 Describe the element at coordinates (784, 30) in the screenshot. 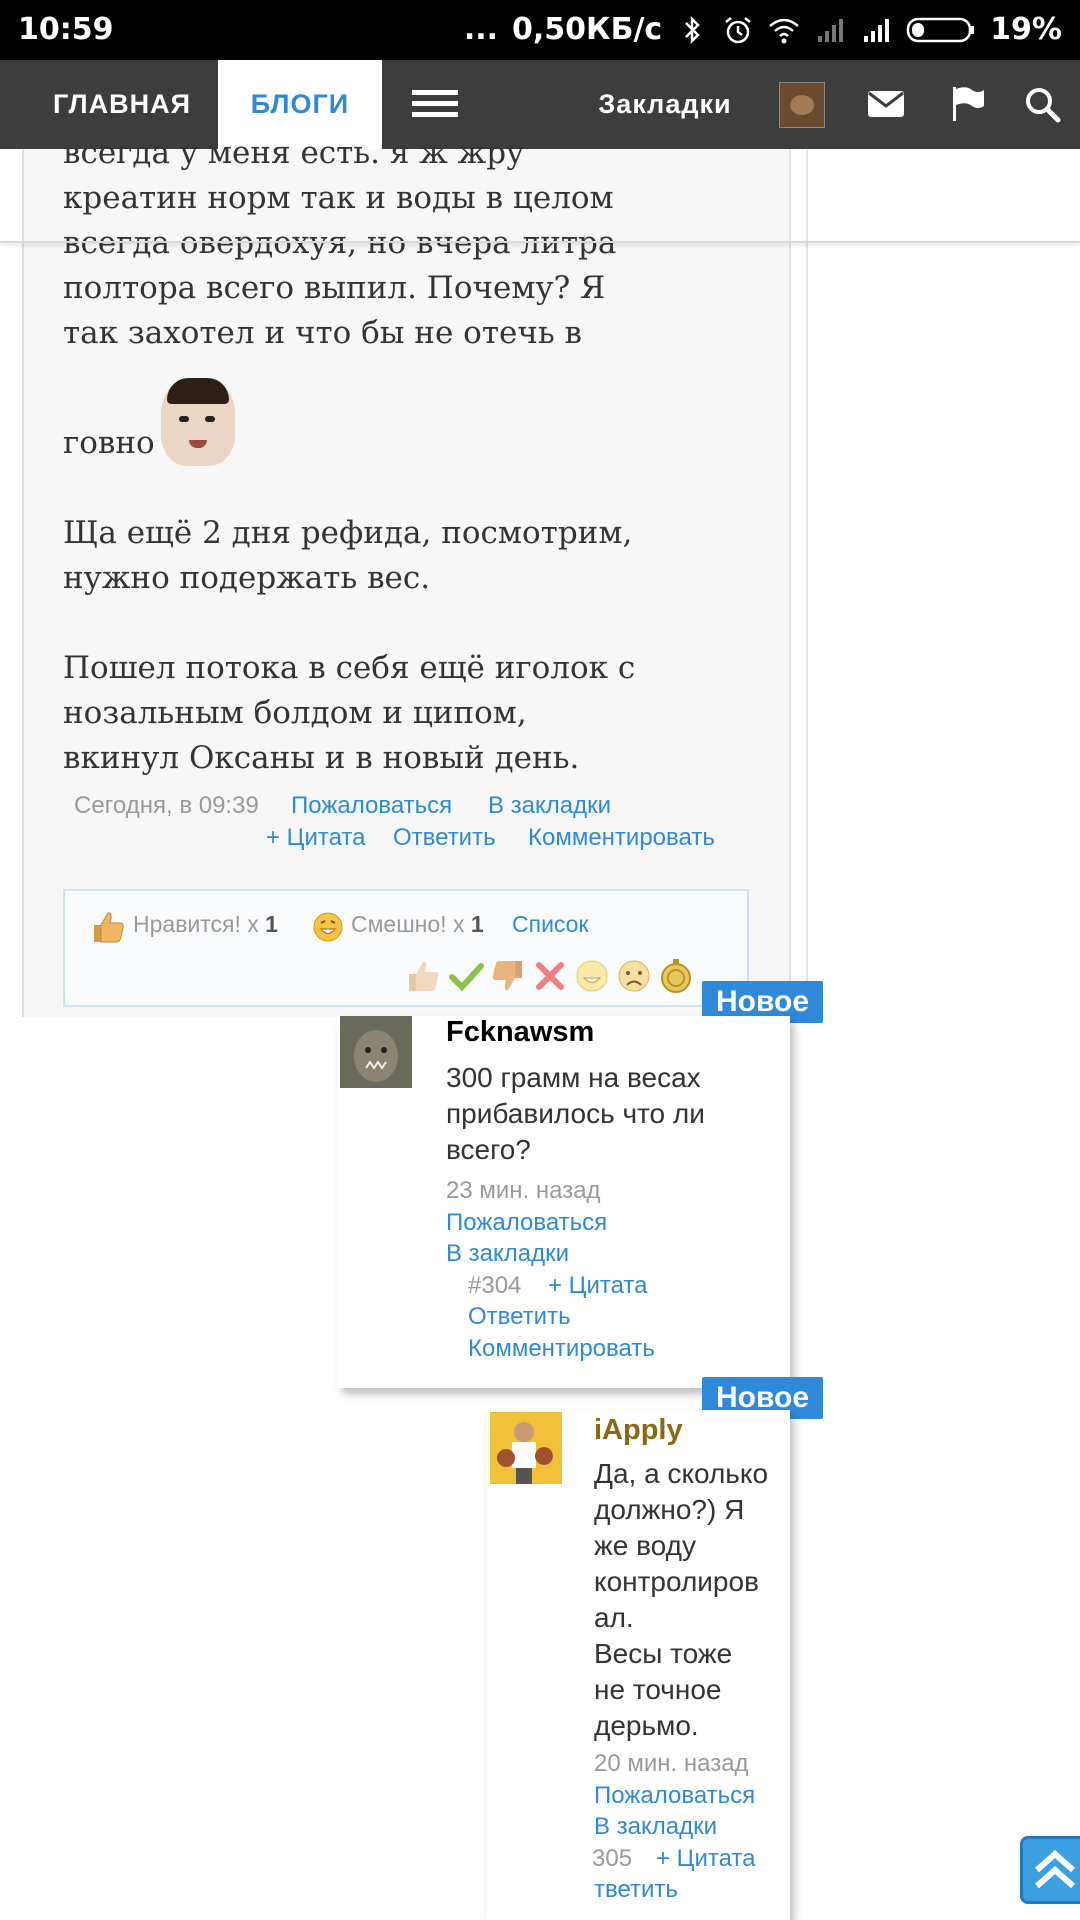

I see `wifi-icon` at that location.